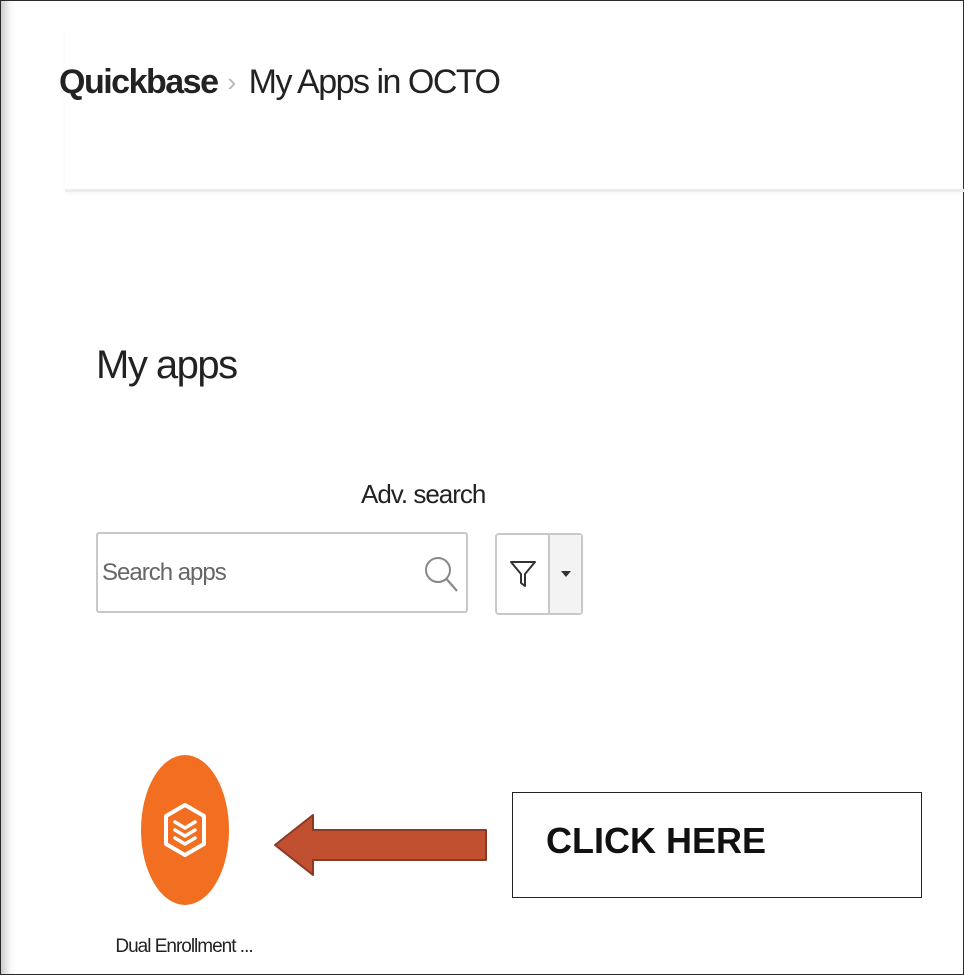 The image size is (964, 976). I want to click on filter-dropdown-button, so click(564, 574).